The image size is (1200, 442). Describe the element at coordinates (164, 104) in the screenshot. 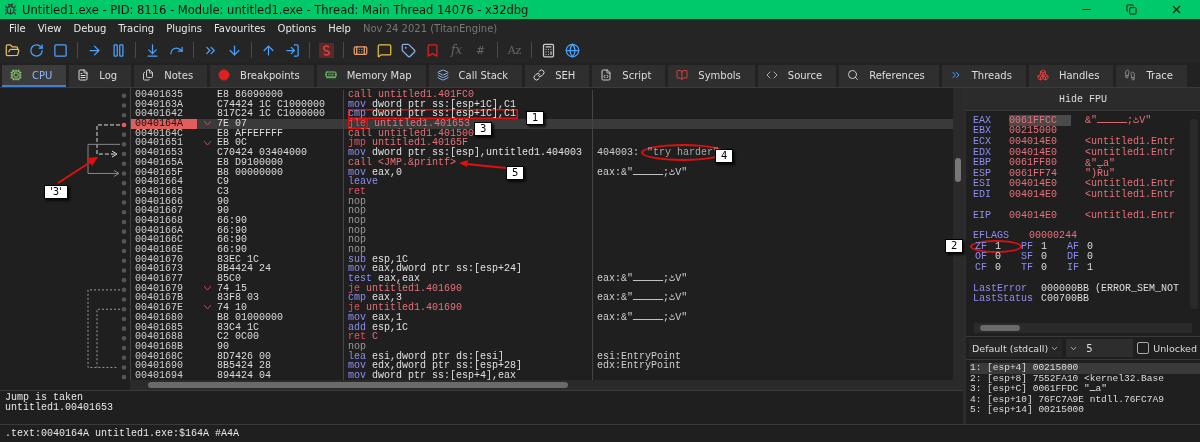

I see `address-cell: 0040163A` at that location.